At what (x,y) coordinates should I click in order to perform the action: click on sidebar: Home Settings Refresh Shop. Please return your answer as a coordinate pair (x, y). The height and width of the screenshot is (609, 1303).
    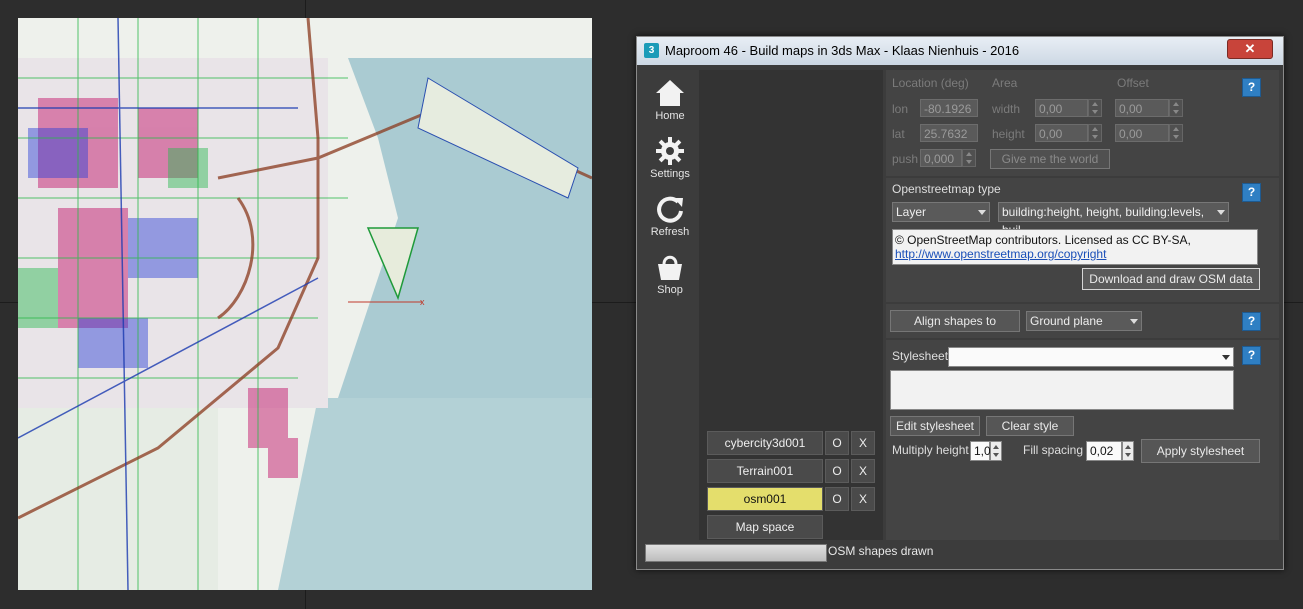
    Looking at the image, I should click on (670, 305).